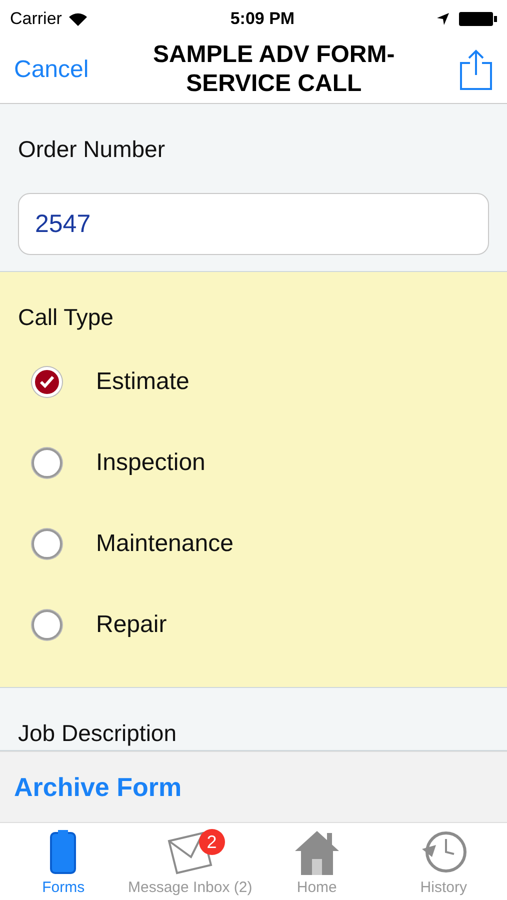  I want to click on wifi-icon, so click(78, 19).